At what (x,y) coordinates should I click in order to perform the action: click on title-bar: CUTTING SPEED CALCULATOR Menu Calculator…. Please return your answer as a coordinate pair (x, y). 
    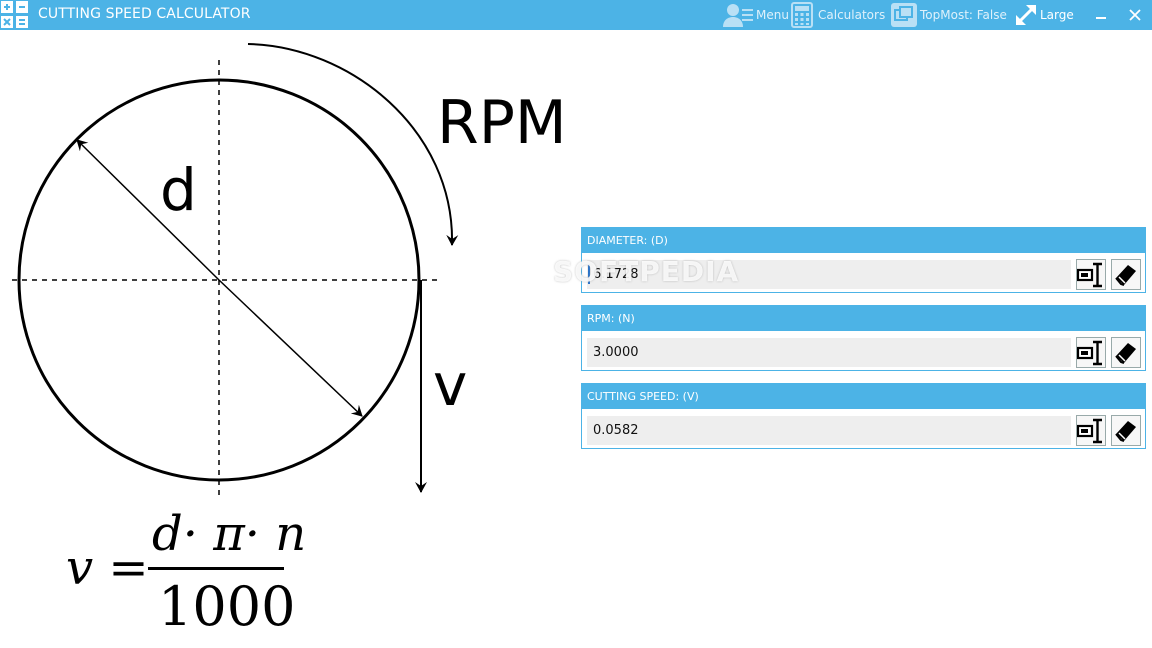
    Looking at the image, I should click on (576, 15).